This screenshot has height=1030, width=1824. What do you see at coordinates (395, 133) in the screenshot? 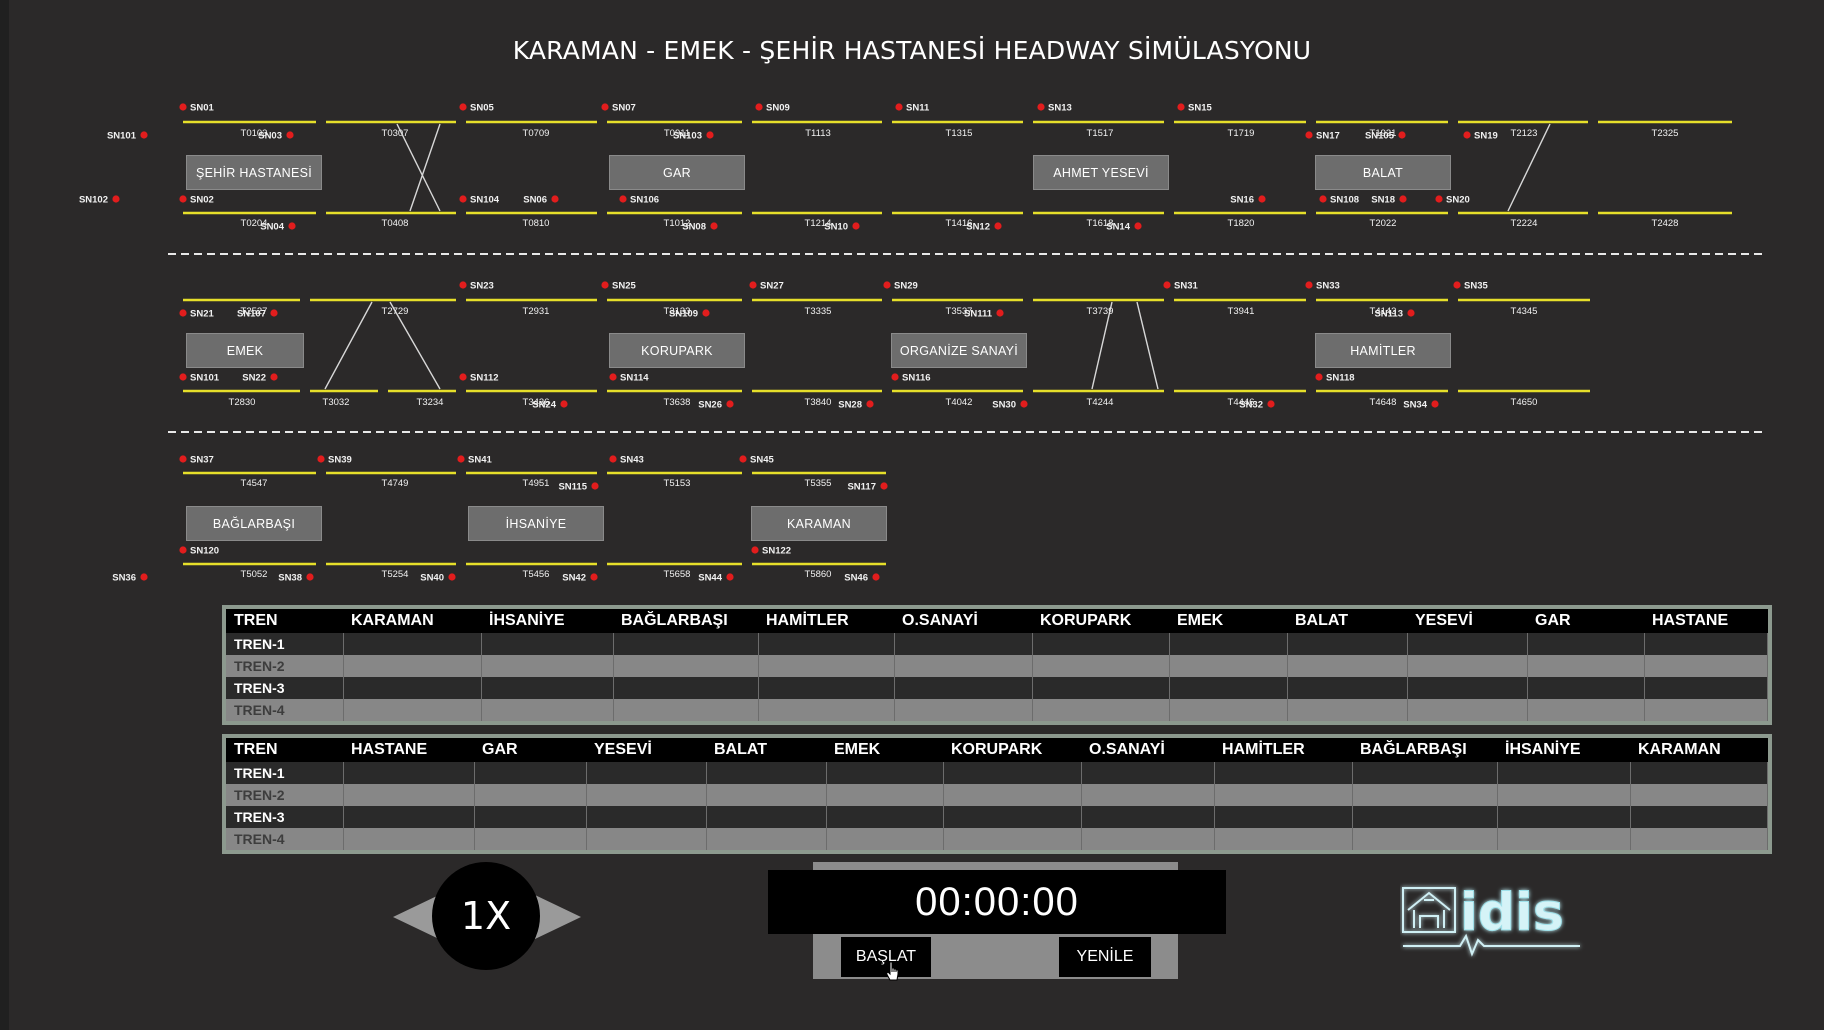
I see `track-circuit-label: T0307` at bounding box center [395, 133].